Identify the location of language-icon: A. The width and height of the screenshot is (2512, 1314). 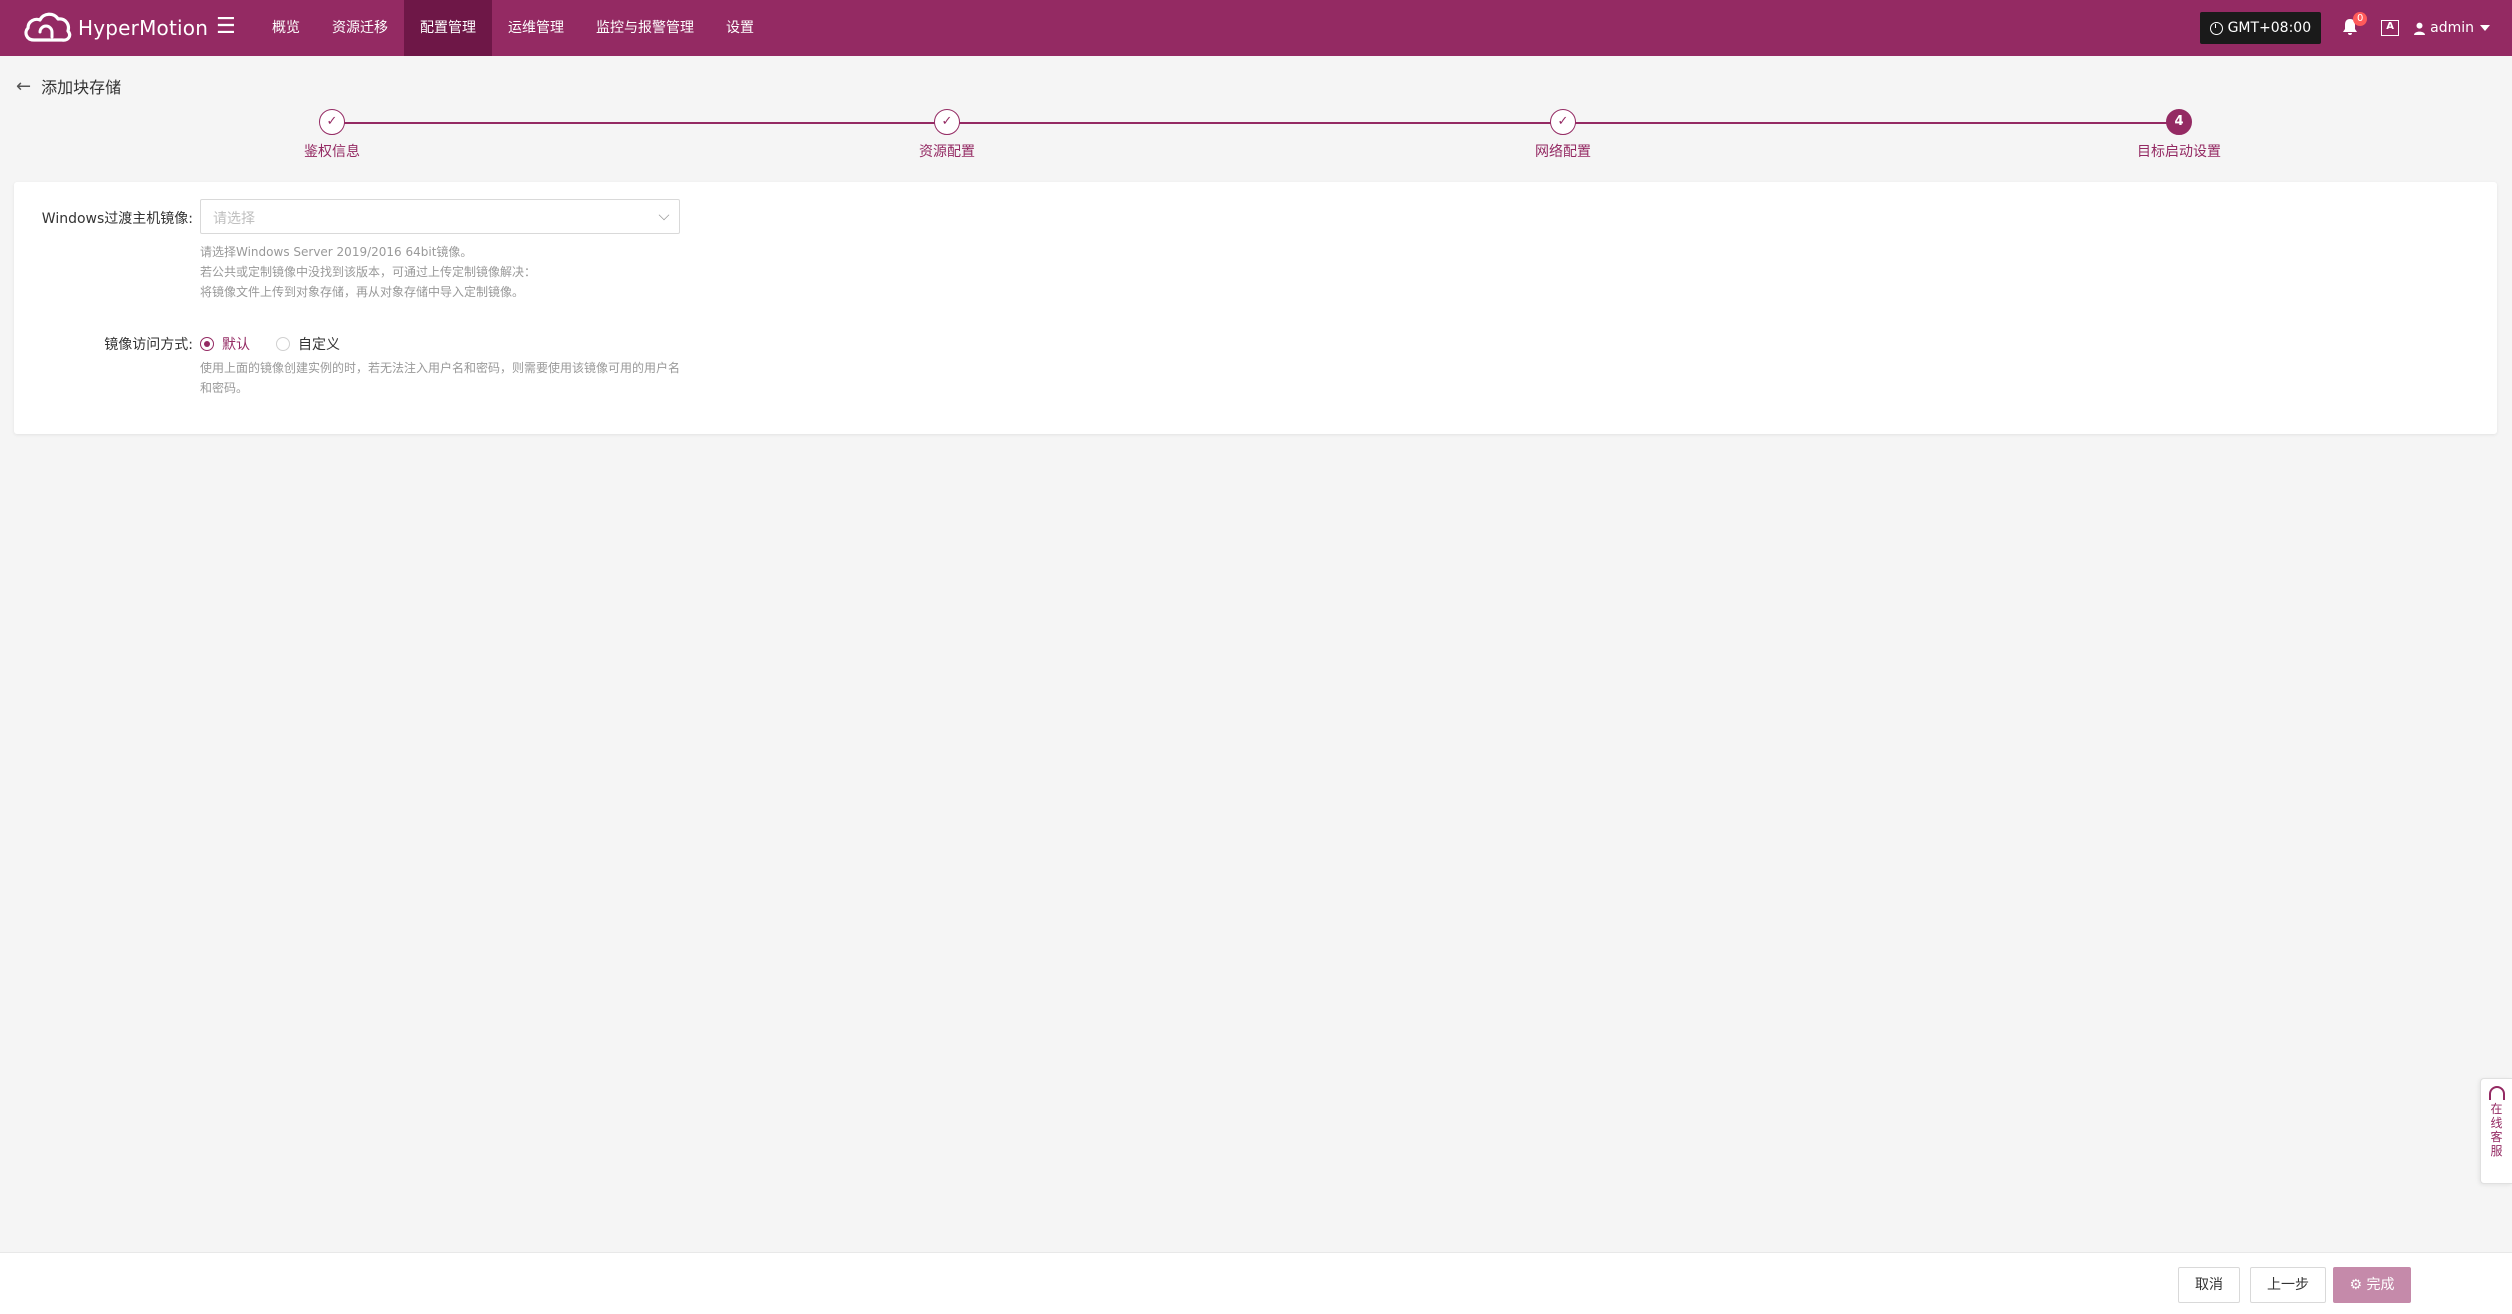
(2390, 28).